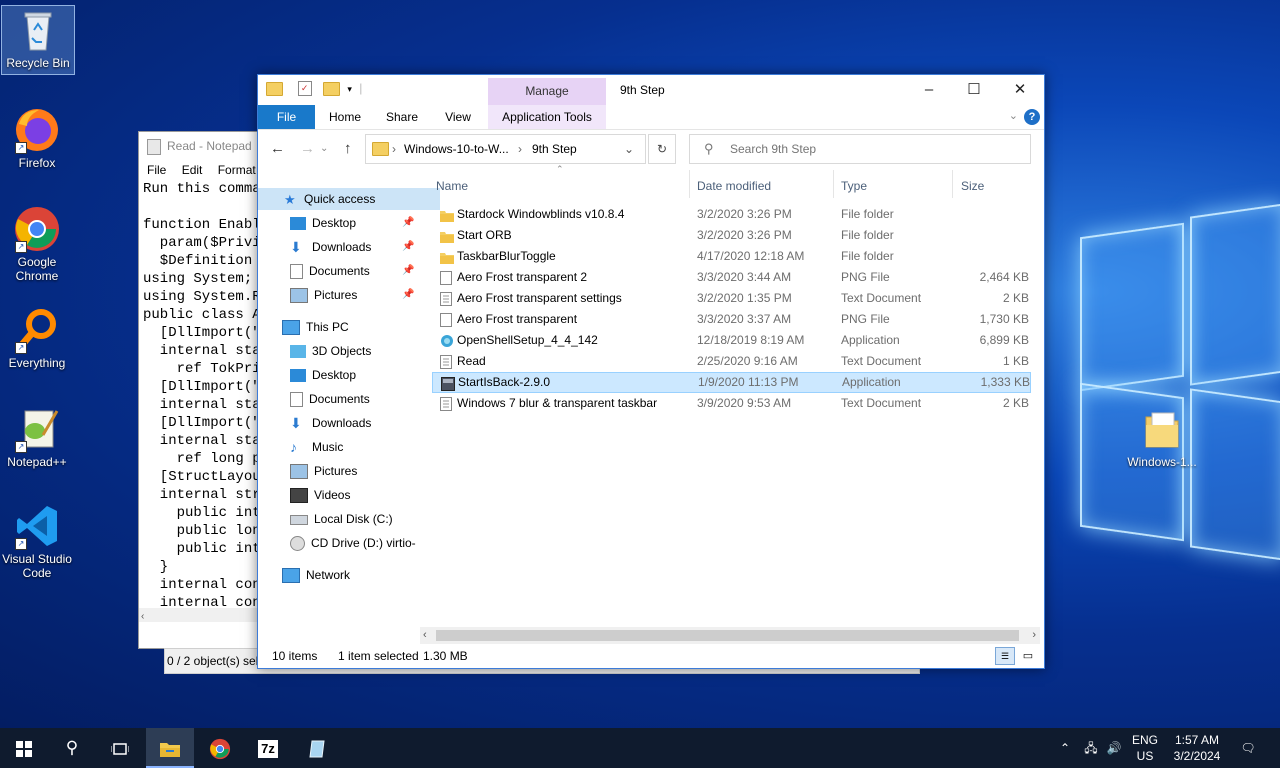  Describe the element at coordinates (342, 247) in the screenshot. I see `nav-label: Downloads` at that location.